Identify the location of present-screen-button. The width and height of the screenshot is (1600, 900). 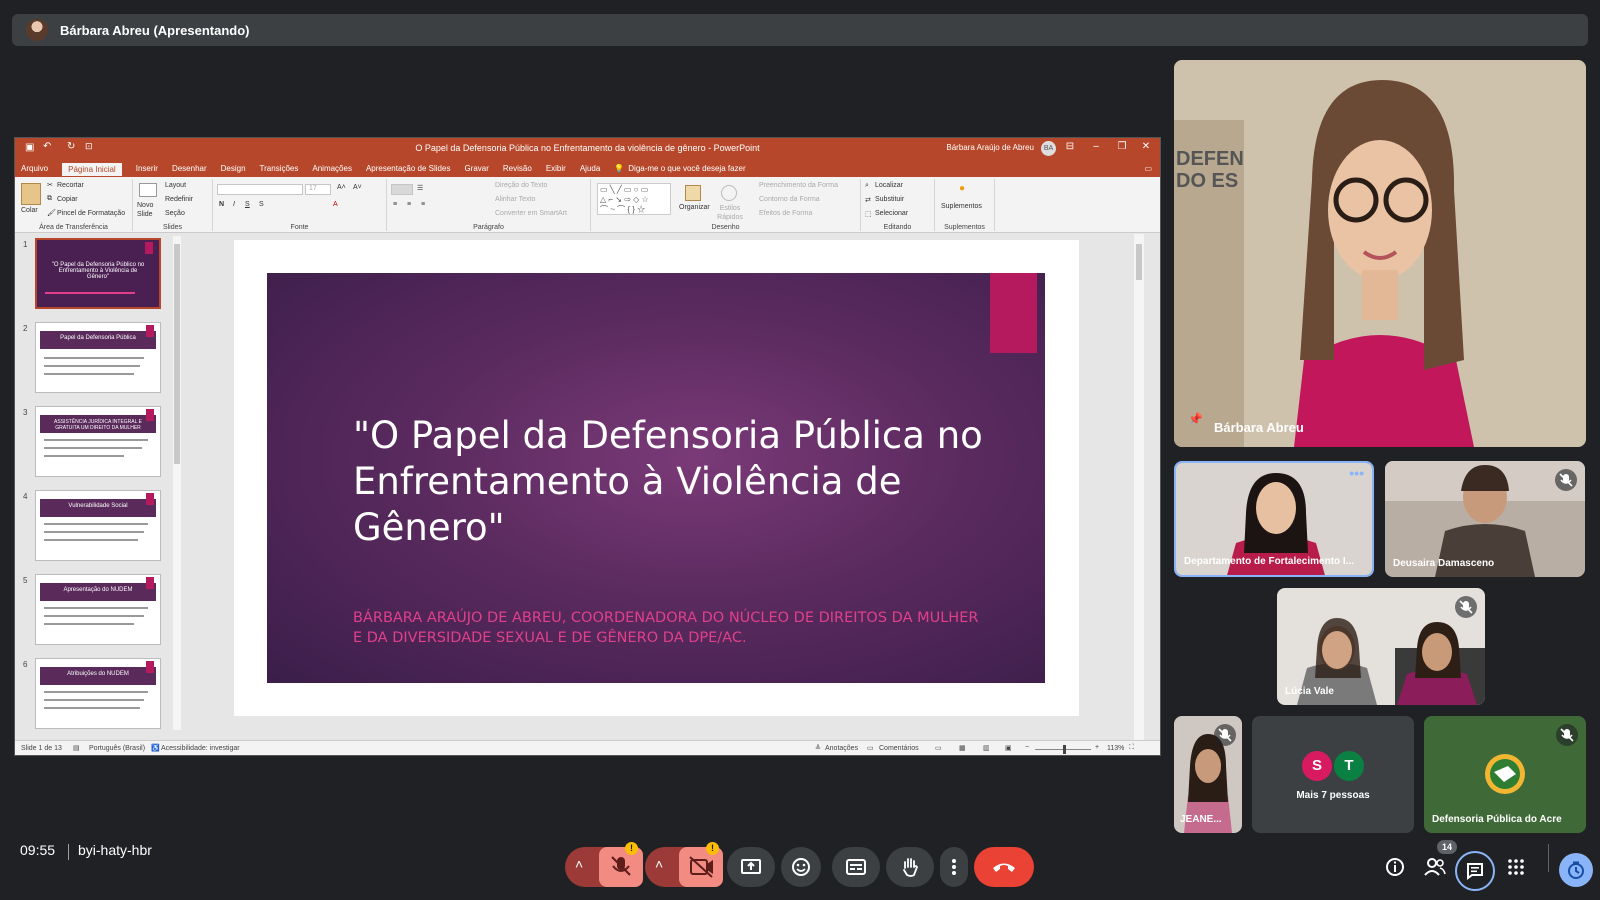
(751, 867).